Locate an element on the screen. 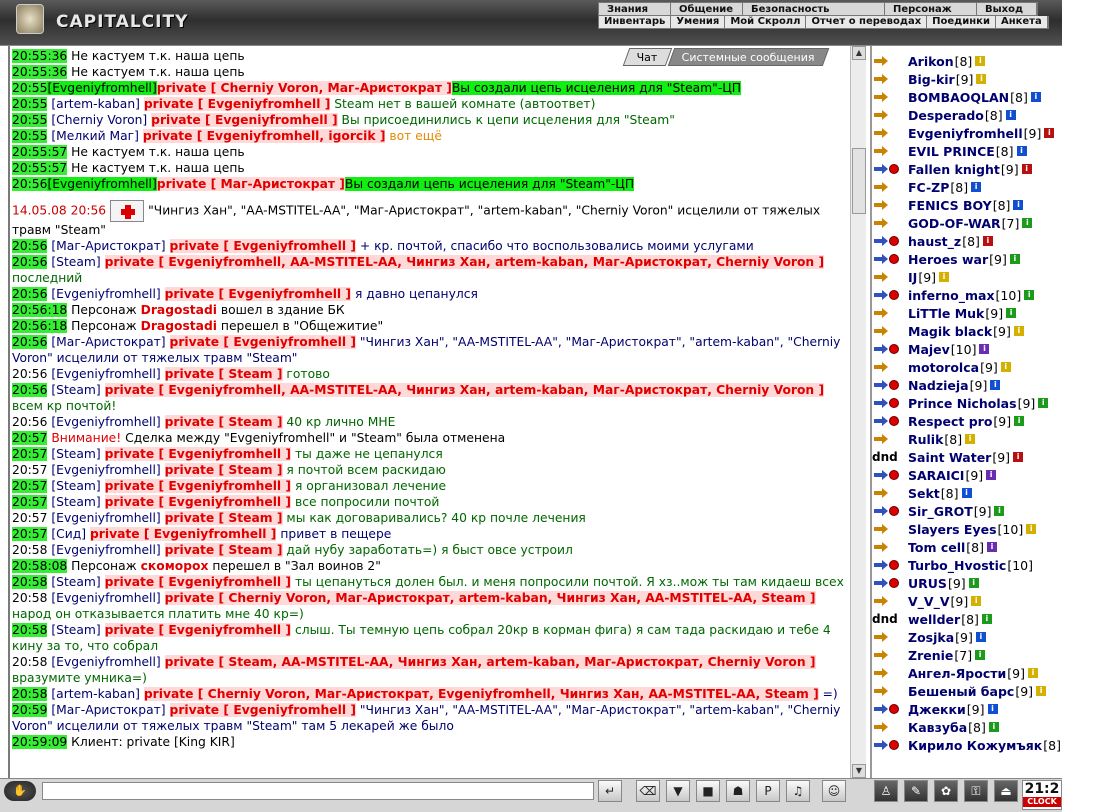 This screenshot has height=812, width=1102. user-list-item: Sekt [8] i is located at coordinates (967, 493).